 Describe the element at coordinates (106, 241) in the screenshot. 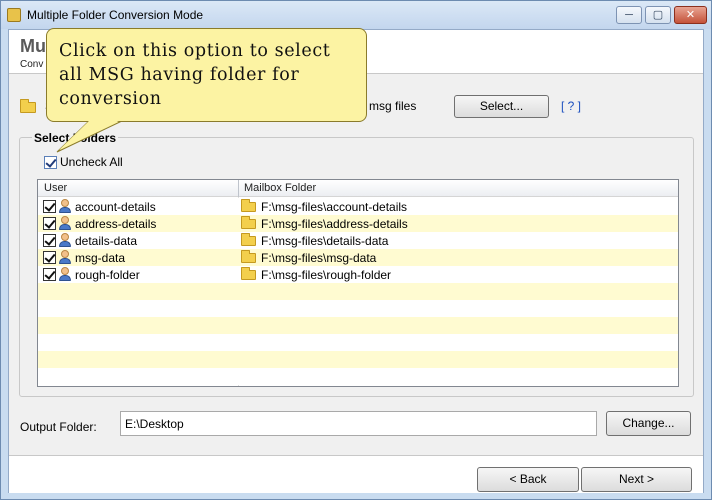

I see `cell-user: details-data` at that location.